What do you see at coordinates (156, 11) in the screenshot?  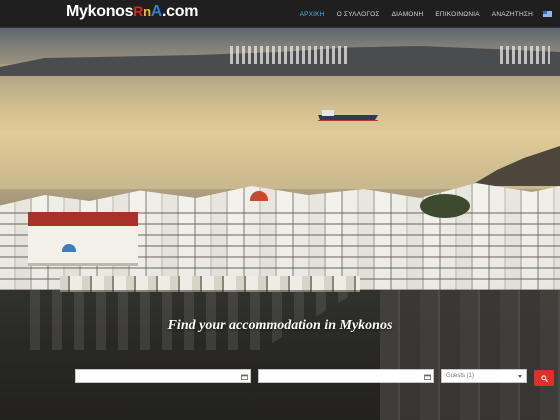 I see `logo-text-a: A` at bounding box center [156, 11].